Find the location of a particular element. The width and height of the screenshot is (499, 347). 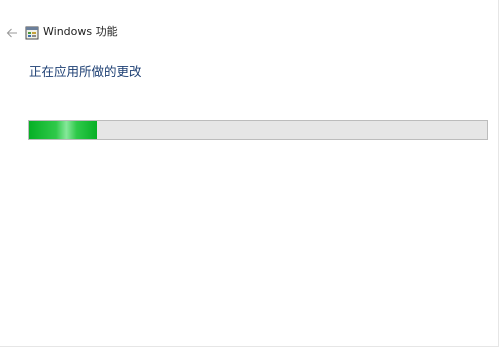

window-title: Windows 功能 is located at coordinates (80, 31).